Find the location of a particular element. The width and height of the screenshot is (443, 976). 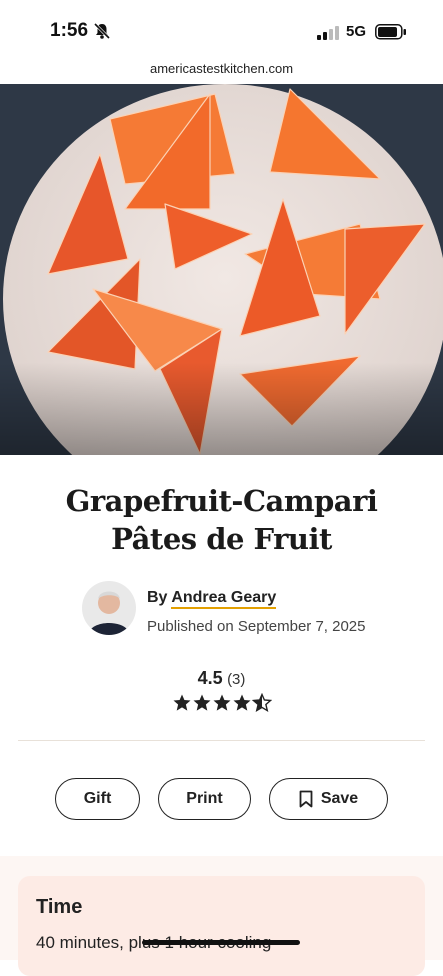

by-prefix: By is located at coordinates (157, 597).